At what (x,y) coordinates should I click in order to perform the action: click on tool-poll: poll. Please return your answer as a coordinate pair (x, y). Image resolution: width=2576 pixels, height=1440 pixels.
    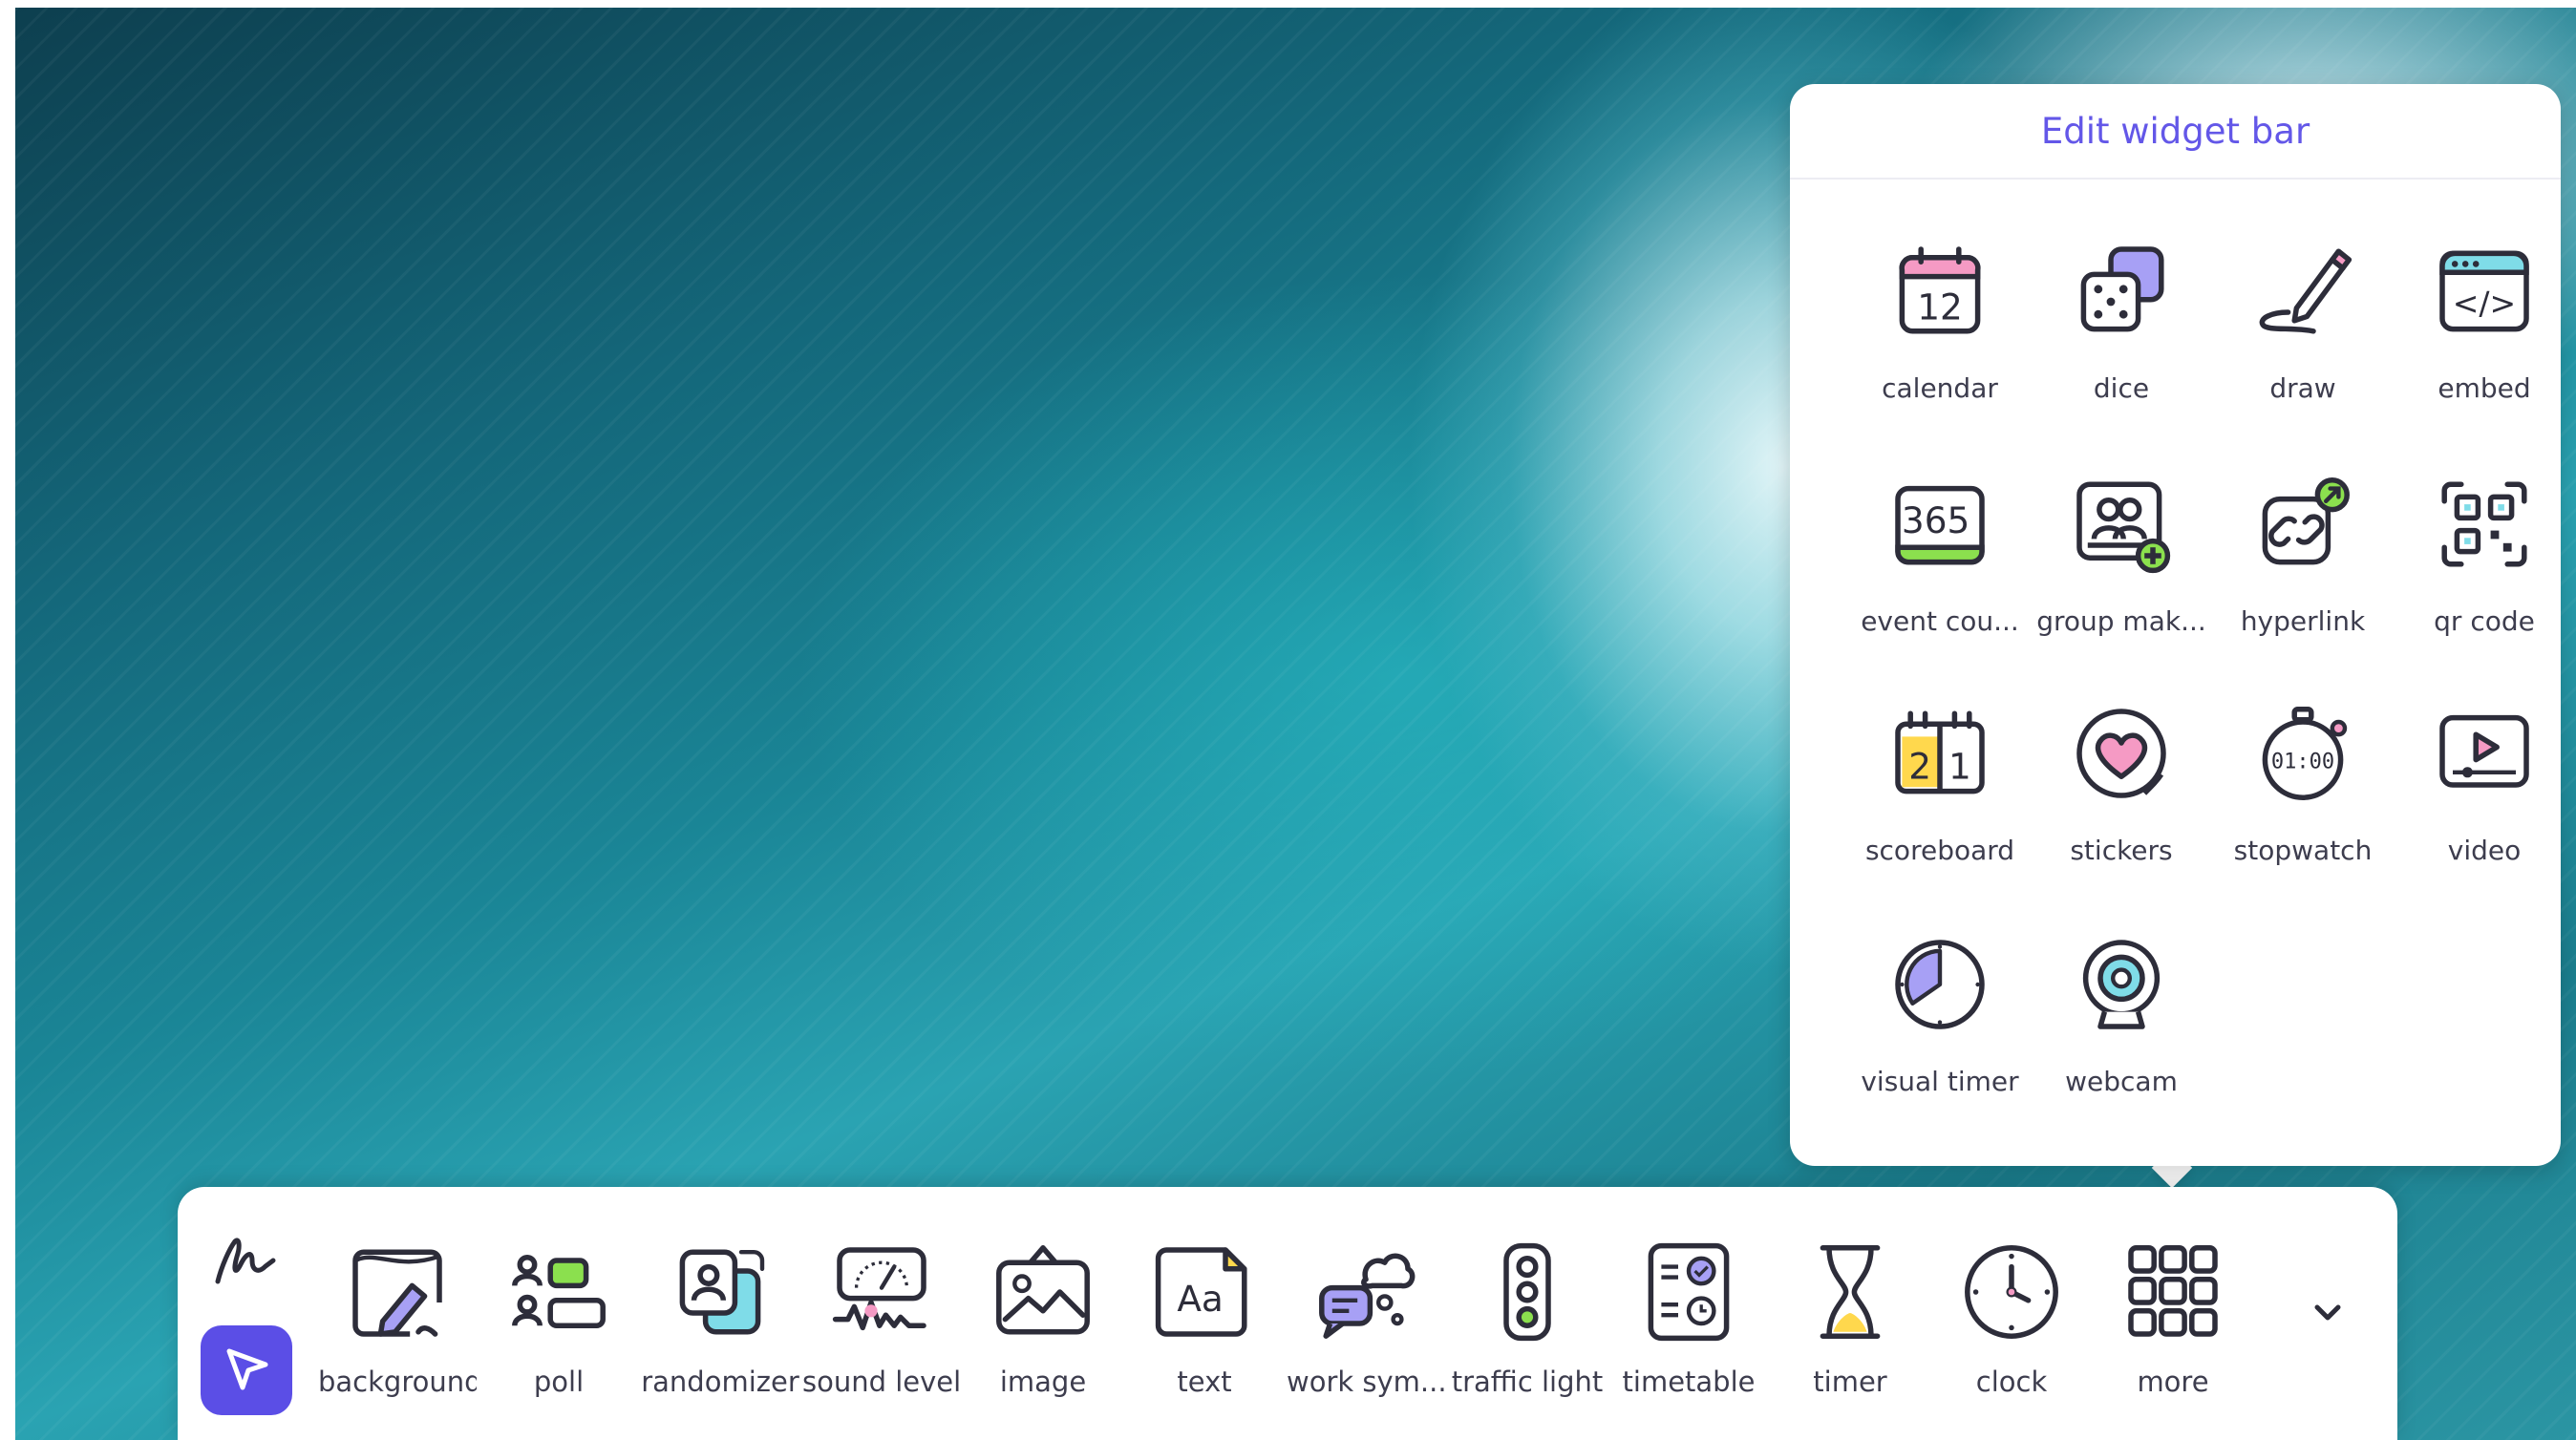
    Looking at the image, I should click on (558, 1330).